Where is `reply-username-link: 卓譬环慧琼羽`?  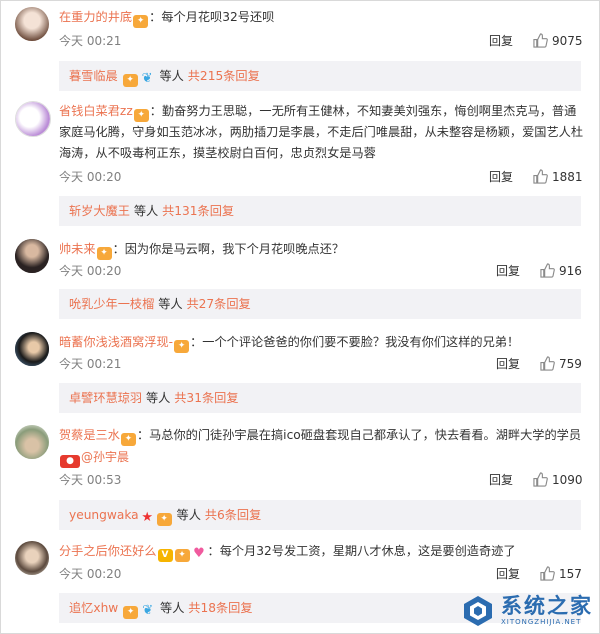 reply-username-link: 卓譬环慧琼羽 is located at coordinates (105, 398).